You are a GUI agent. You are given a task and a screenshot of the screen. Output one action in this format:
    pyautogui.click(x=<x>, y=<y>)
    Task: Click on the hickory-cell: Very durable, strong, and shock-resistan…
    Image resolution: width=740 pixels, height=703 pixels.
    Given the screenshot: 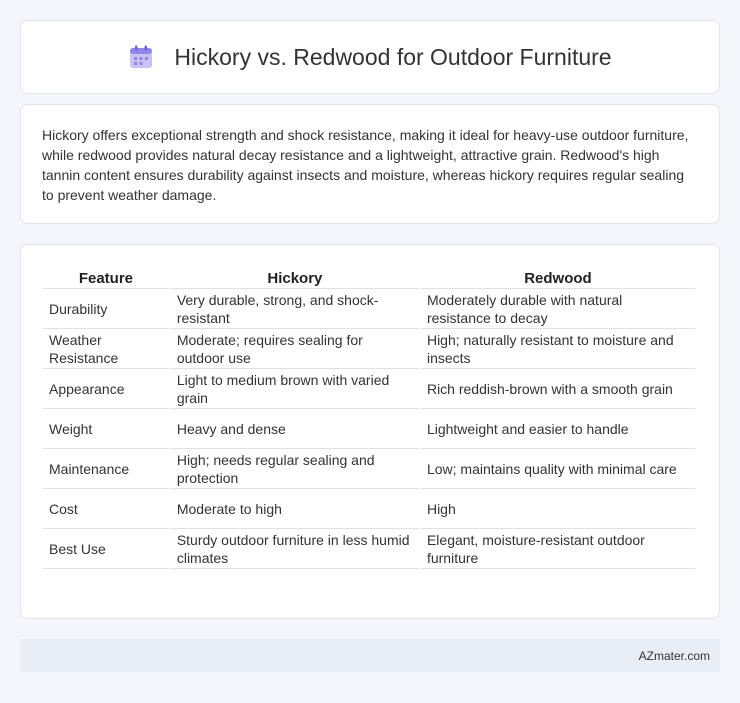 What is the action you would take?
    pyautogui.click(x=294, y=309)
    